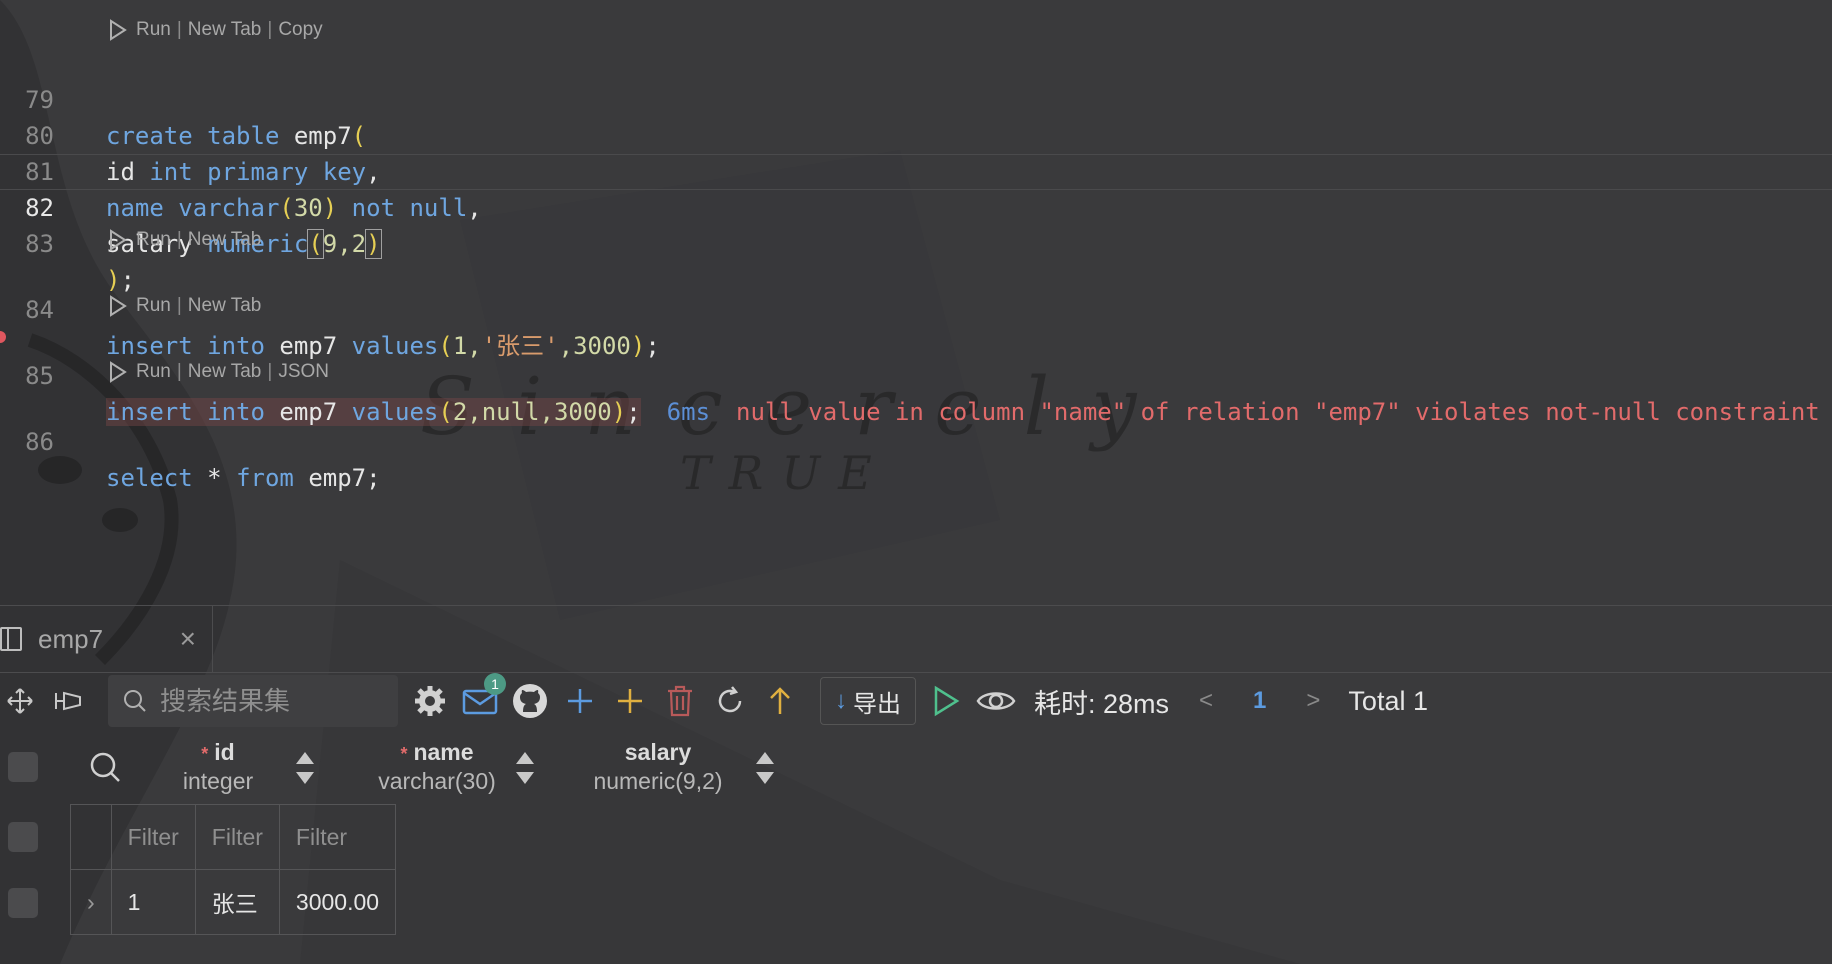  I want to click on code-line-active: 82 salary numeric(9,2), so click(916, 206).